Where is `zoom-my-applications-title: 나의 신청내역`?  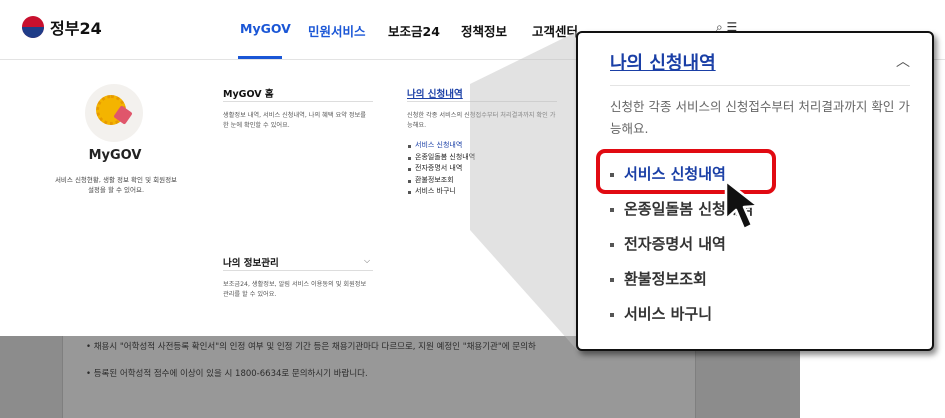
zoom-my-applications-title: 나의 신청내역 is located at coordinates (663, 62).